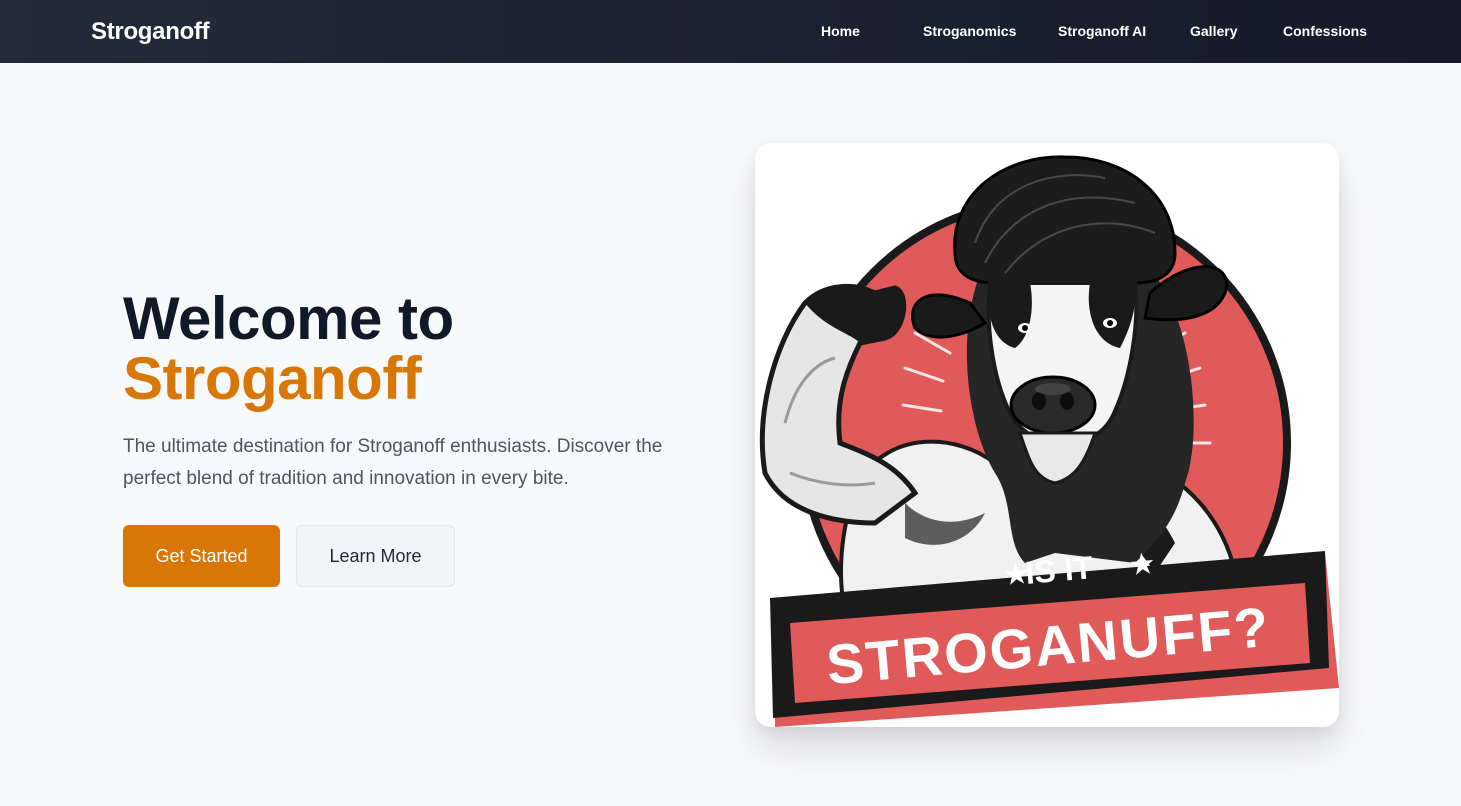 The width and height of the screenshot is (1461, 806). What do you see at coordinates (288, 318) in the screenshot?
I see `hero-title-line1: Welcome to` at bounding box center [288, 318].